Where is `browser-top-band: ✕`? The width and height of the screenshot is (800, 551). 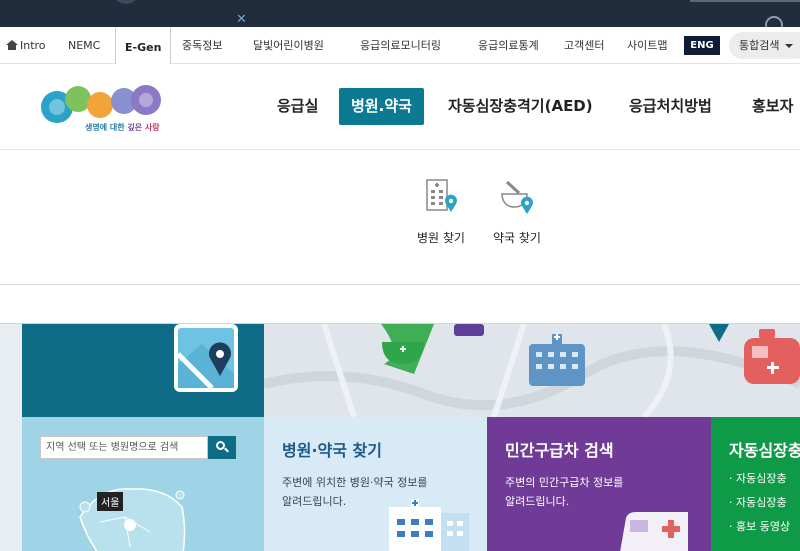
browser-top-band: ✕ is located at coordinates (400, 13).